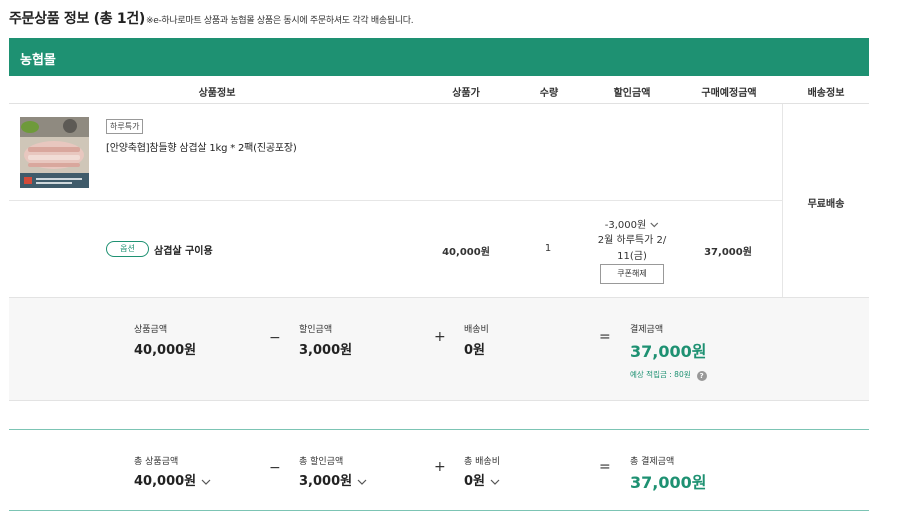 The width and height of the screenshot is (900, 527). Describe the element at coordinates (625, 225) in the screenshot. I see `discount-amount: -3,000원` at that location.